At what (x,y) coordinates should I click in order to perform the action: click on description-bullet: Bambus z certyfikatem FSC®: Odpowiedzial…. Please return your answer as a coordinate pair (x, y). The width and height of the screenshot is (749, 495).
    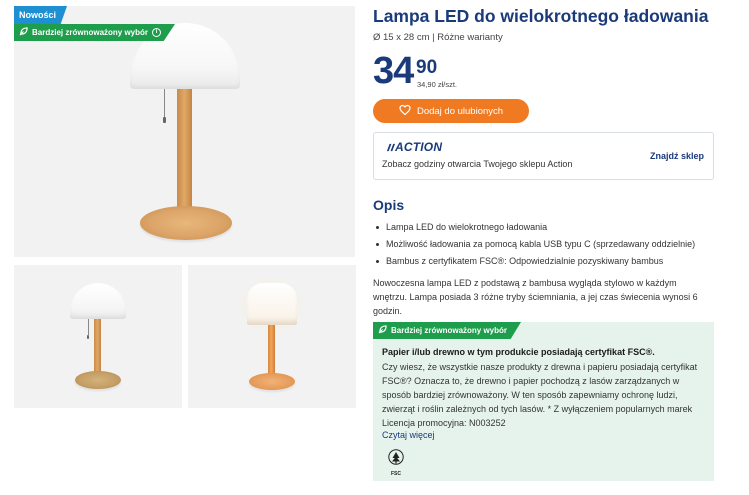
    Looking at the image, I should click on (534, 261).